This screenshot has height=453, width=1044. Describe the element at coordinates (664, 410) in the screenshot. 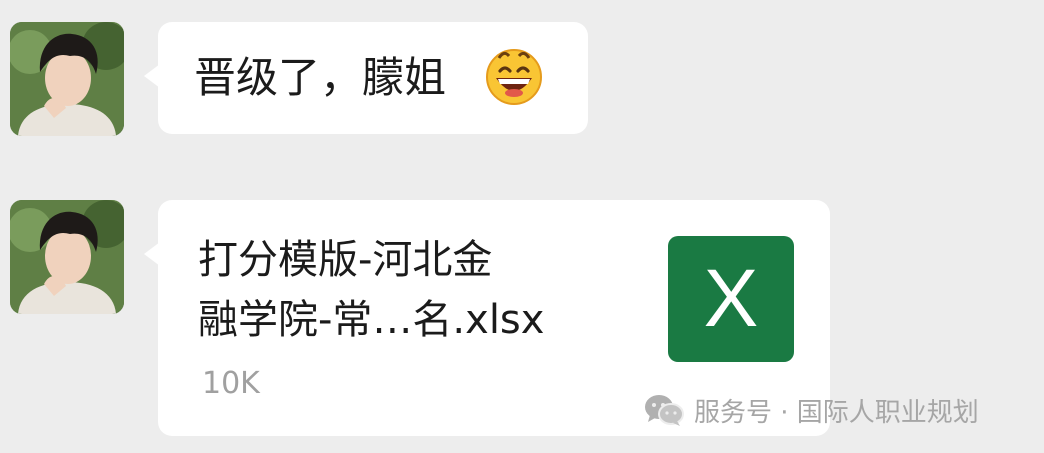

I see `wechat-icon` at that location.